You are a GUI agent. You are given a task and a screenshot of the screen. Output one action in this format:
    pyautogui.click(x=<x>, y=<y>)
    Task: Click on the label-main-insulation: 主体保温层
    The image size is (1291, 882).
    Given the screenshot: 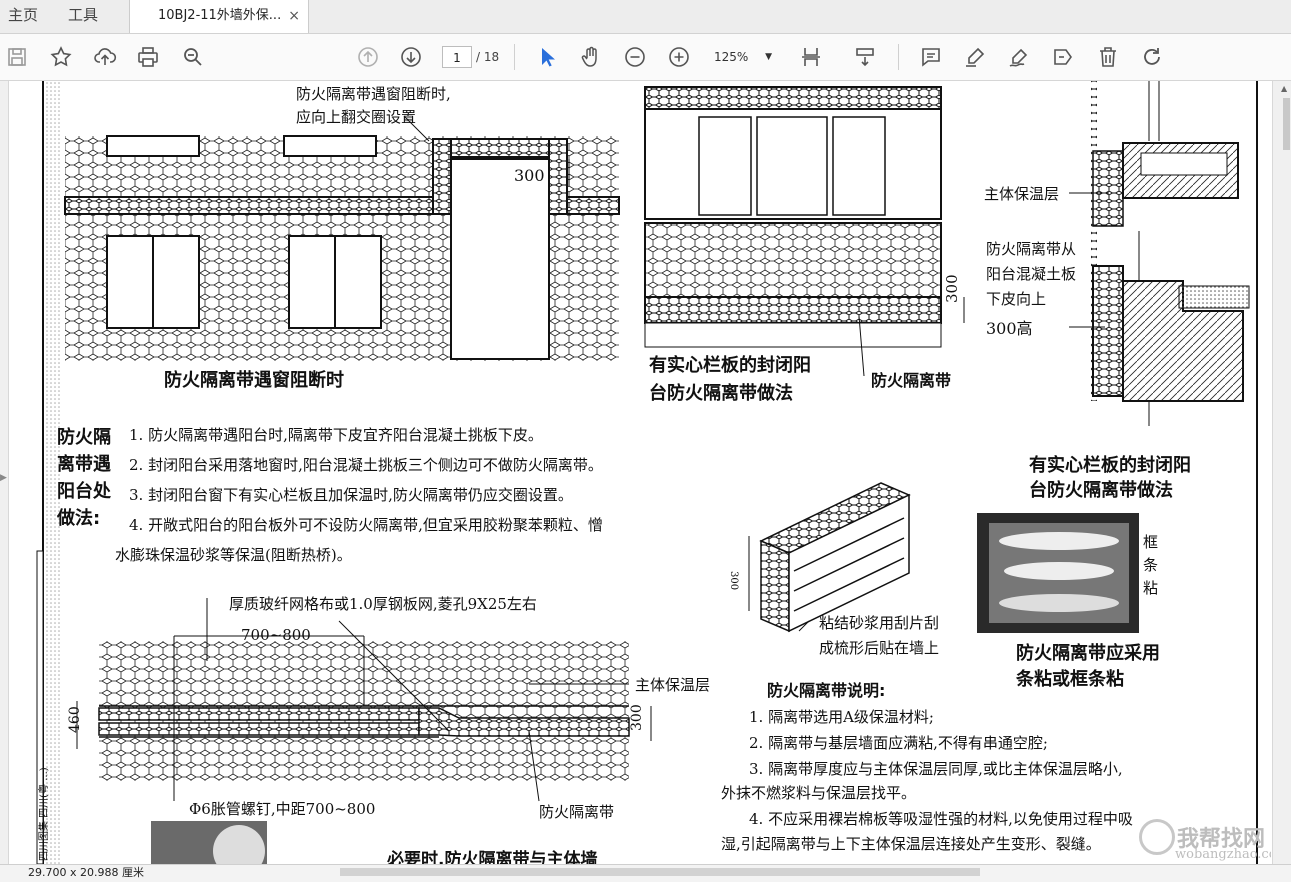 What is the action you would take?
    pyautogui.click(x=1022, y=194)
    